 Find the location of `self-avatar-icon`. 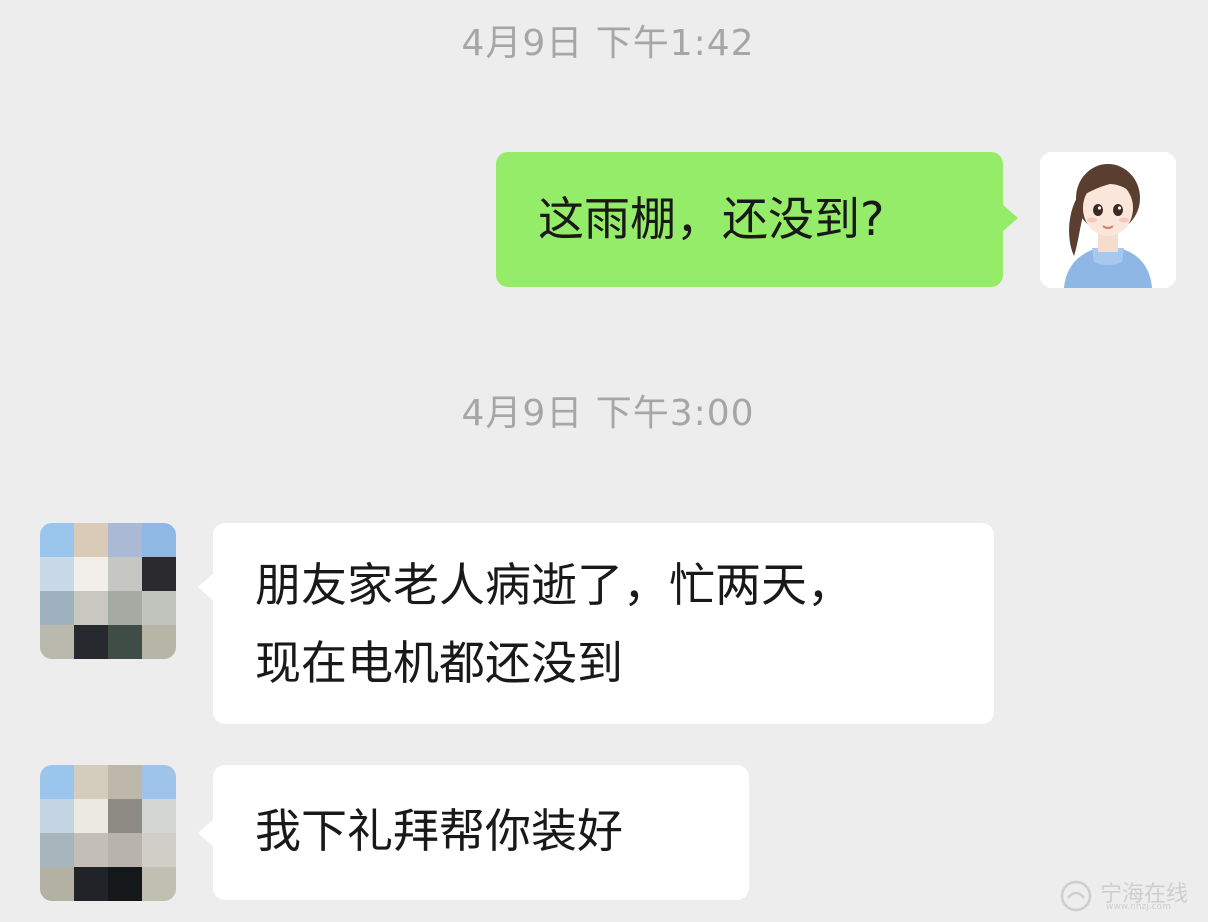

self-avatar-icon is located at coordinates (1108, 220).